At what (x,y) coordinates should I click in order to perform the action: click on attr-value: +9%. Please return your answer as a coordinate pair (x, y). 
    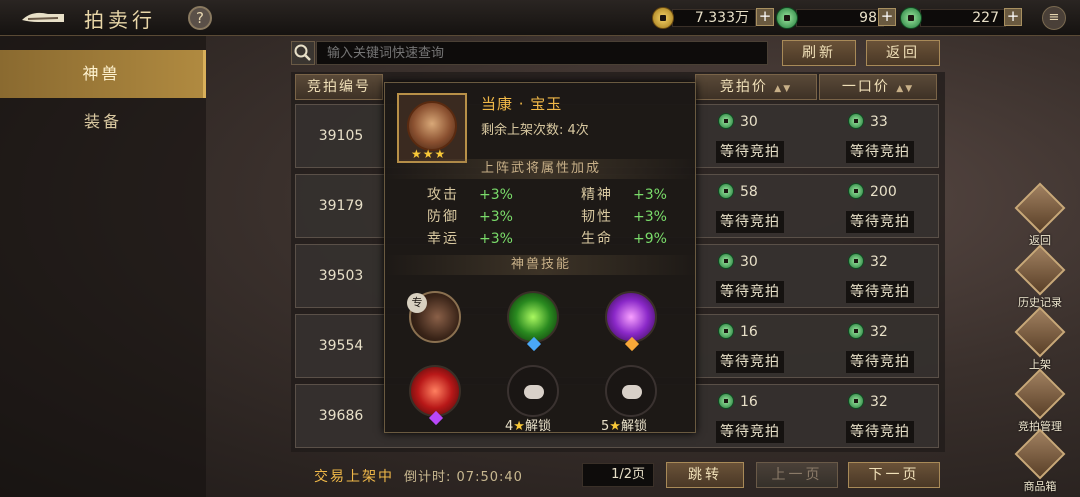
    Looking at the image, I should click on (650, 239).